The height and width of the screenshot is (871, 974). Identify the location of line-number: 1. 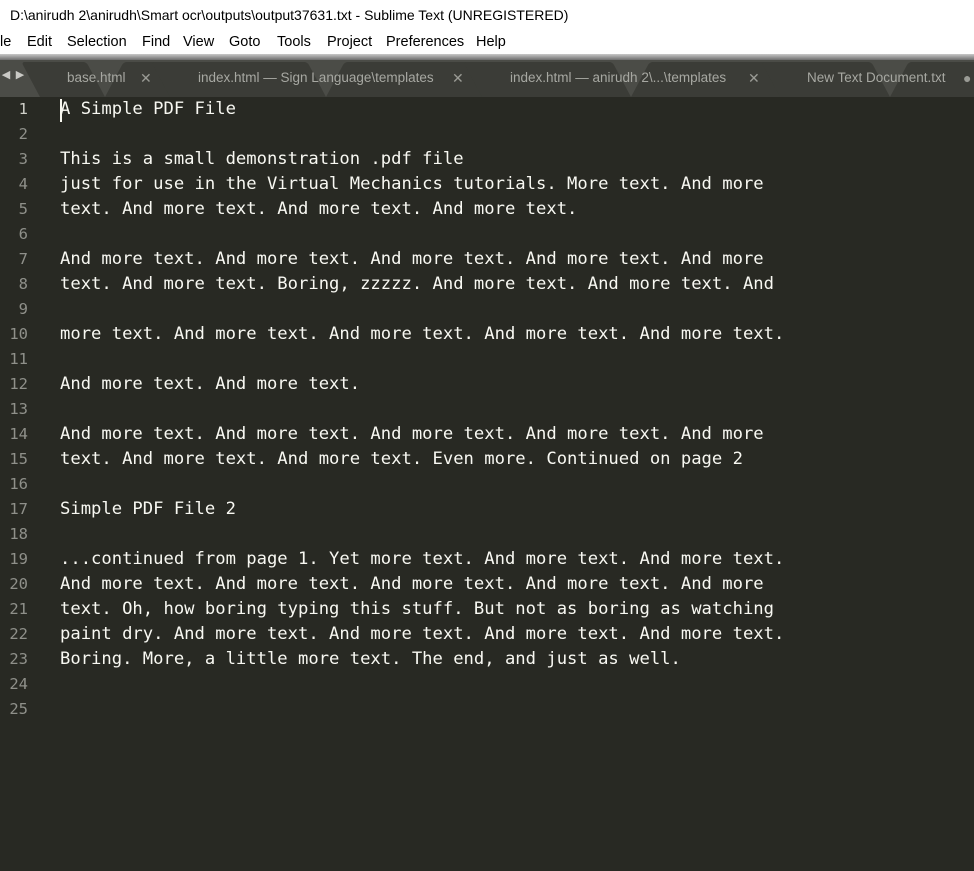
(23, 109).